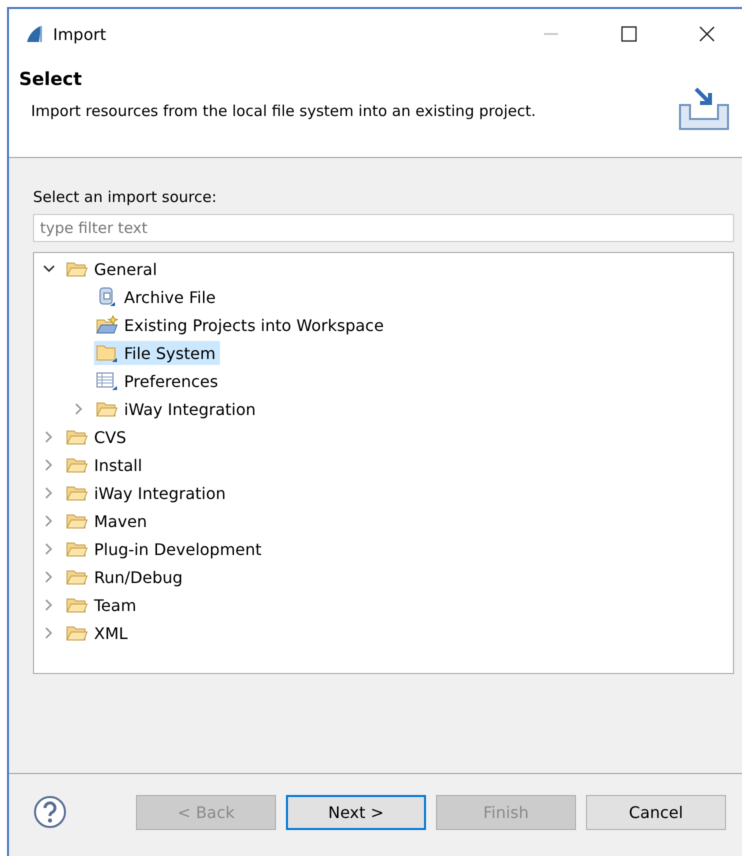 The image size is (742, 856). What do you see at coordinates (125, 577) in the screenshot?
I see `tree-item: Run/Debug` at bounding box center [125, 577].